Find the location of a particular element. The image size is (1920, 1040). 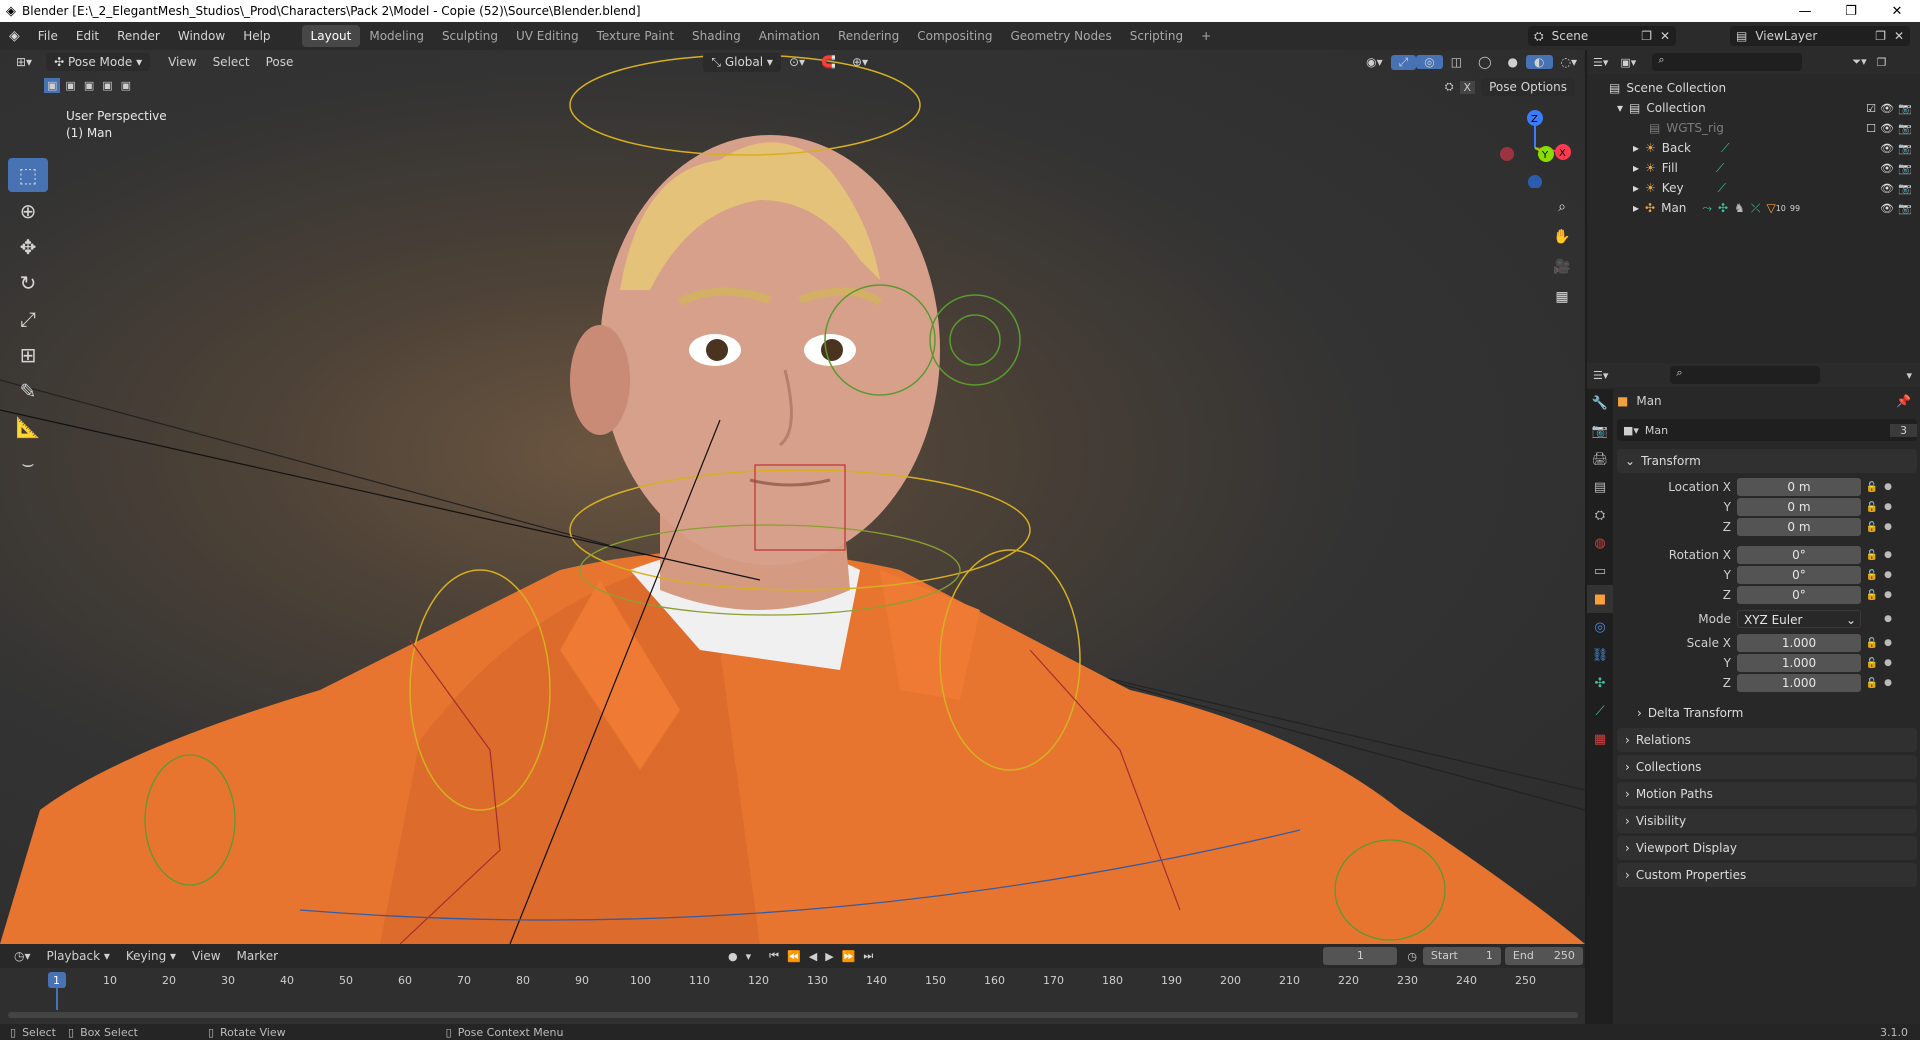

rotate-tool-icon: ↻ is located at coordinates (28, 283).